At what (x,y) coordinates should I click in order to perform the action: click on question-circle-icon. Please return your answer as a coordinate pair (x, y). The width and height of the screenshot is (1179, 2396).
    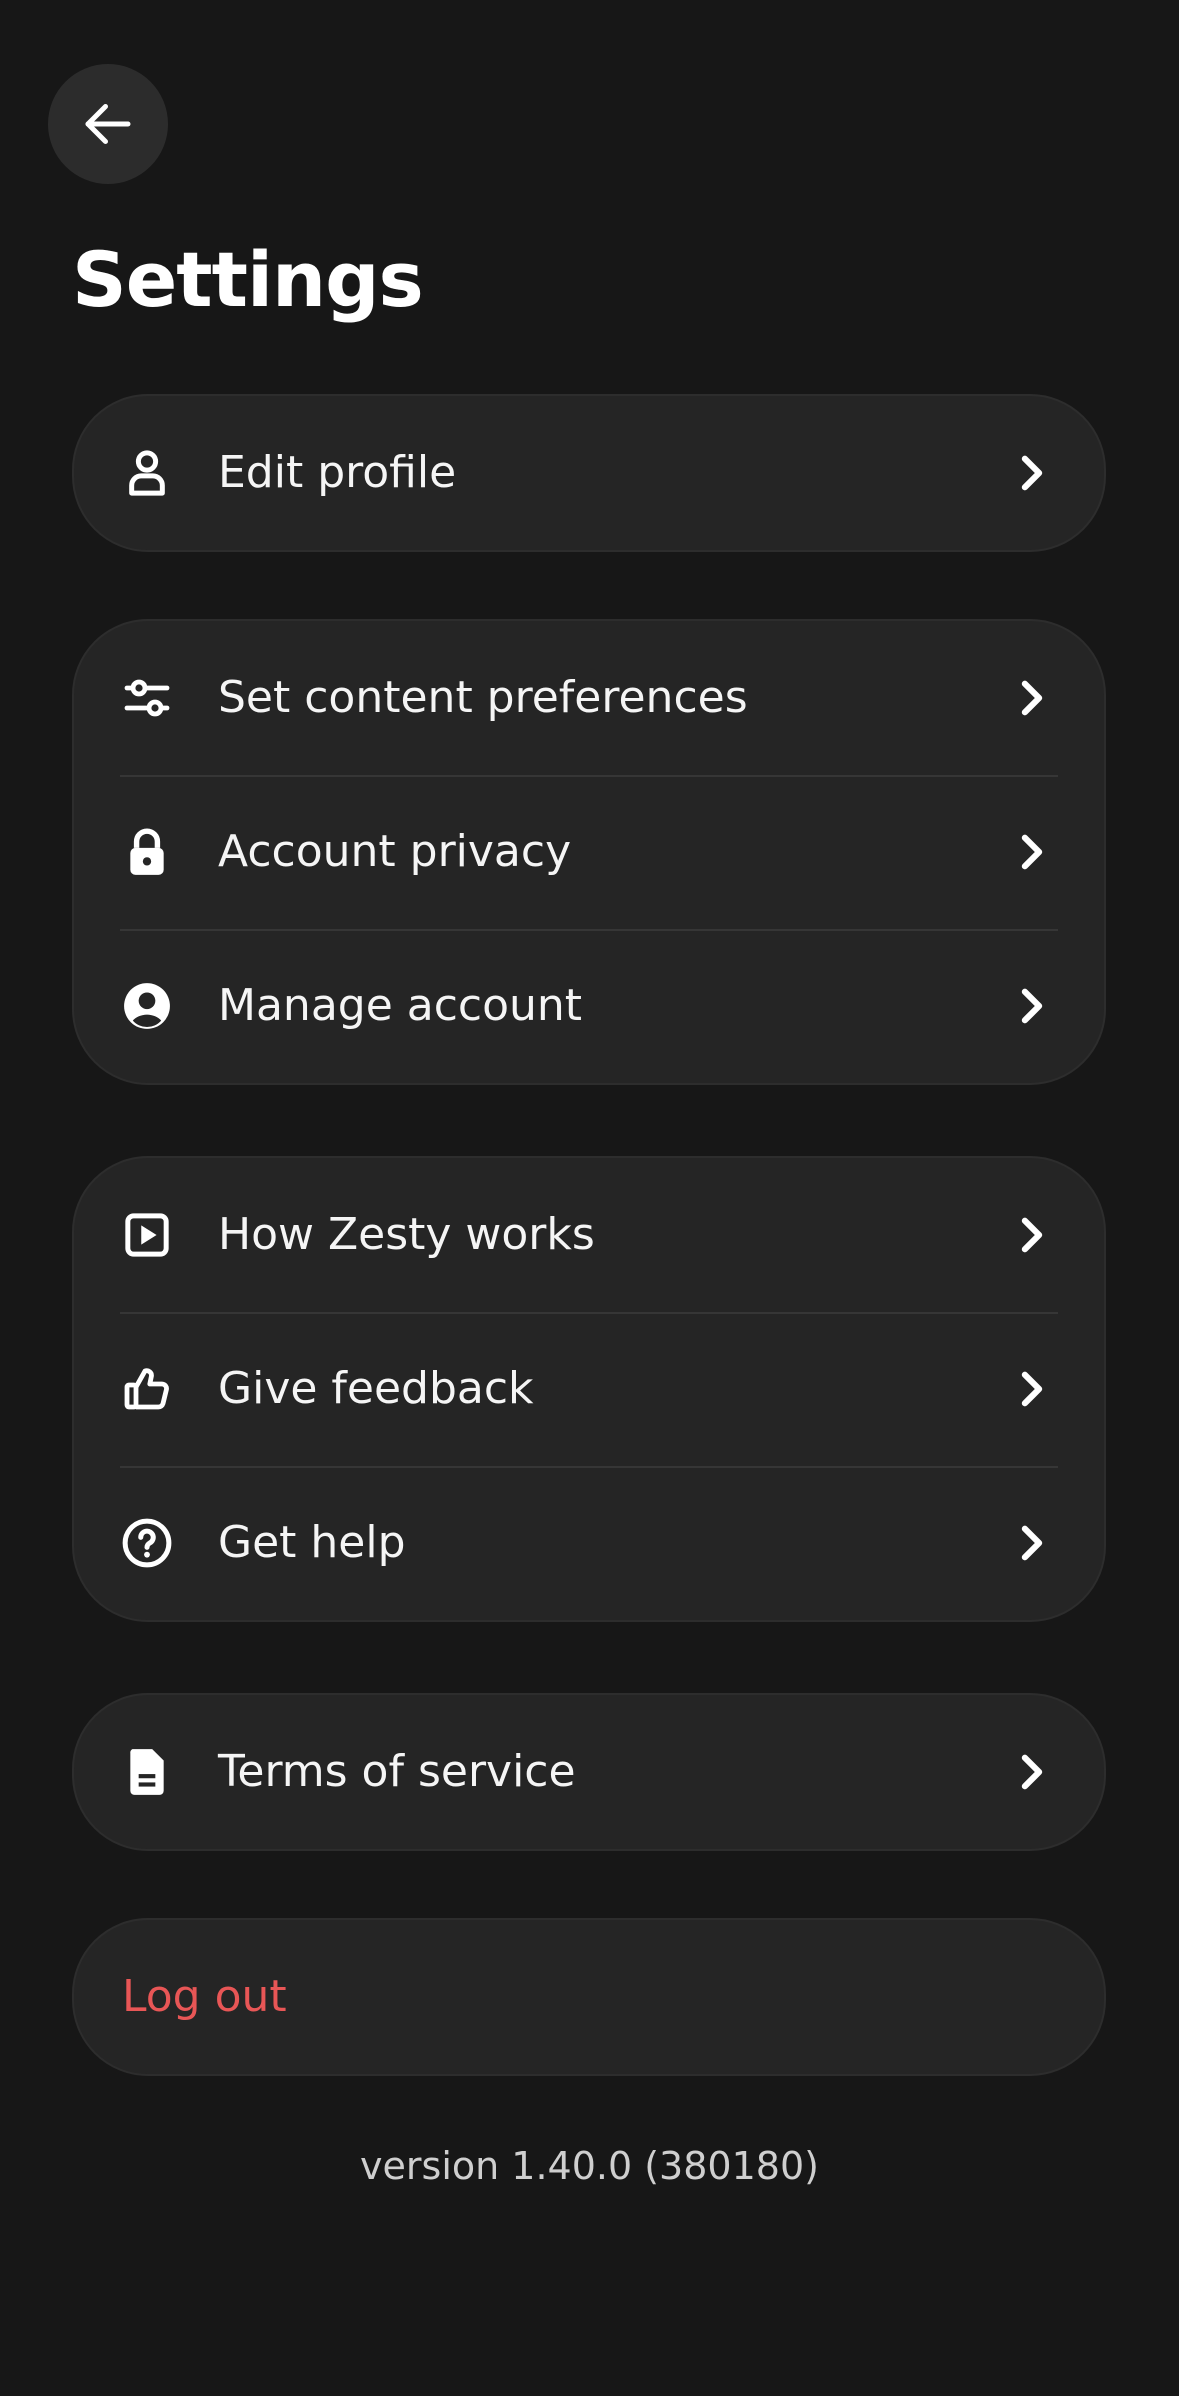
    Looking at the image, I should click on (147, 1543).